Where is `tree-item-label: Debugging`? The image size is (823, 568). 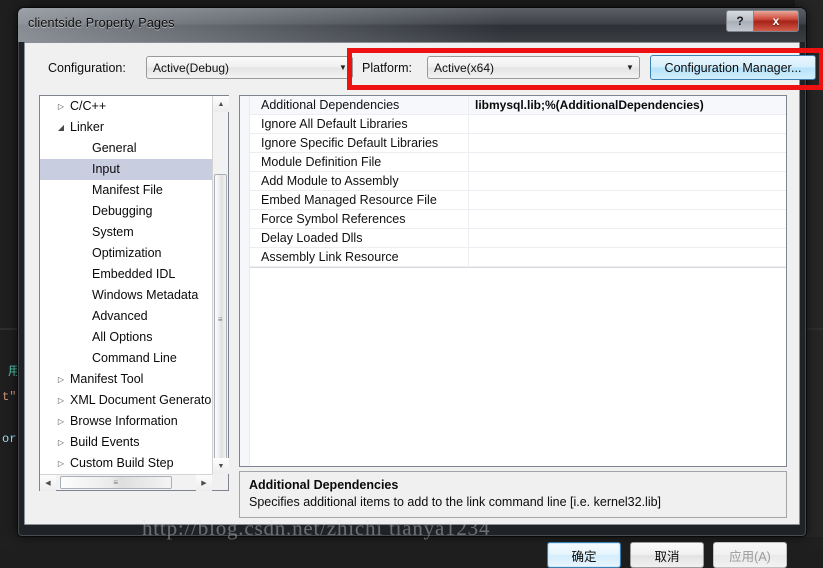
tree-item-label: Debugging is located at coordinates (126, 211).